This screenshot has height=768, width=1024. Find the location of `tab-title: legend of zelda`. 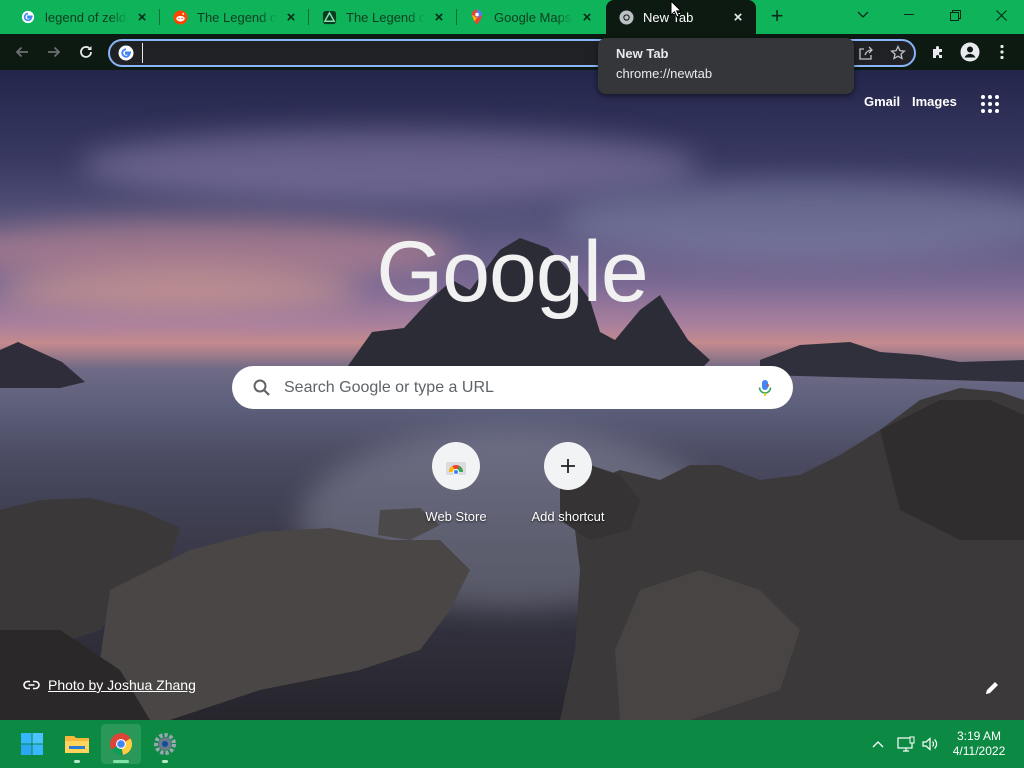

tab-title: legend of zelda is located at coordinates (86, 17).